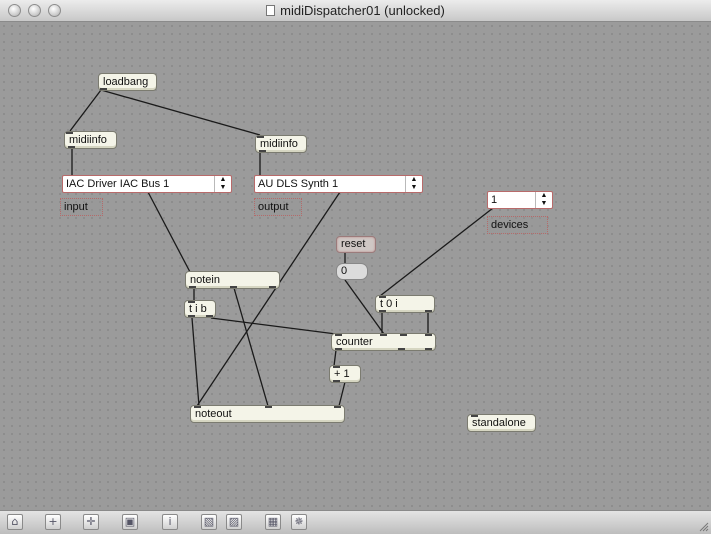 This screenshot has width=711, height=534. What do you see at coordinates (335, 358) in the screenshot?
I see `cord-counter-plus1` at bounding box center [335, 358].